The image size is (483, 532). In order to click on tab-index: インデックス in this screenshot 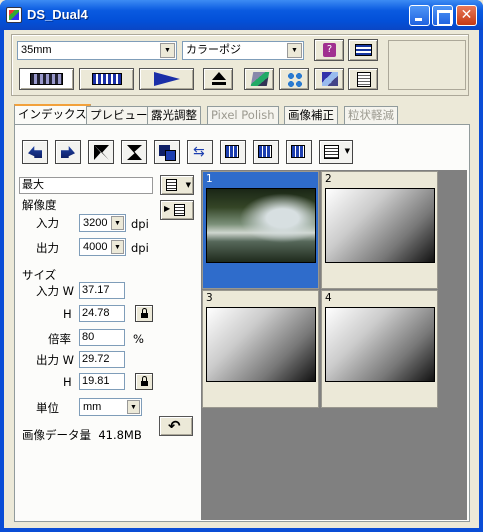, I will do `click(52, 114)`.